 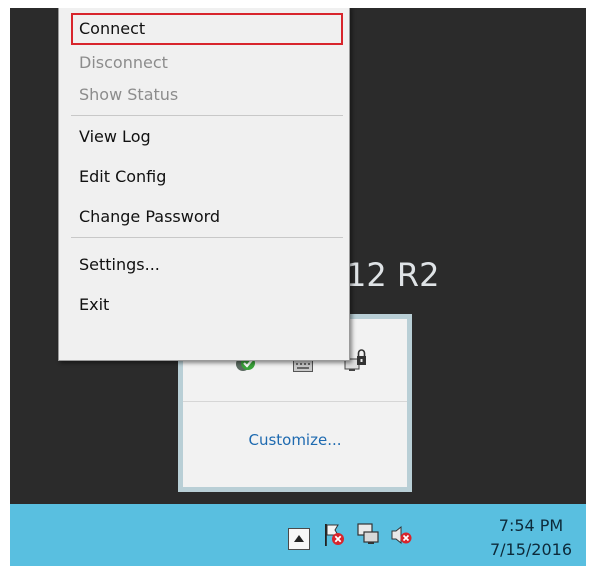 I want to click on menu-item-connect: Connect, so click(x=207, y=29).